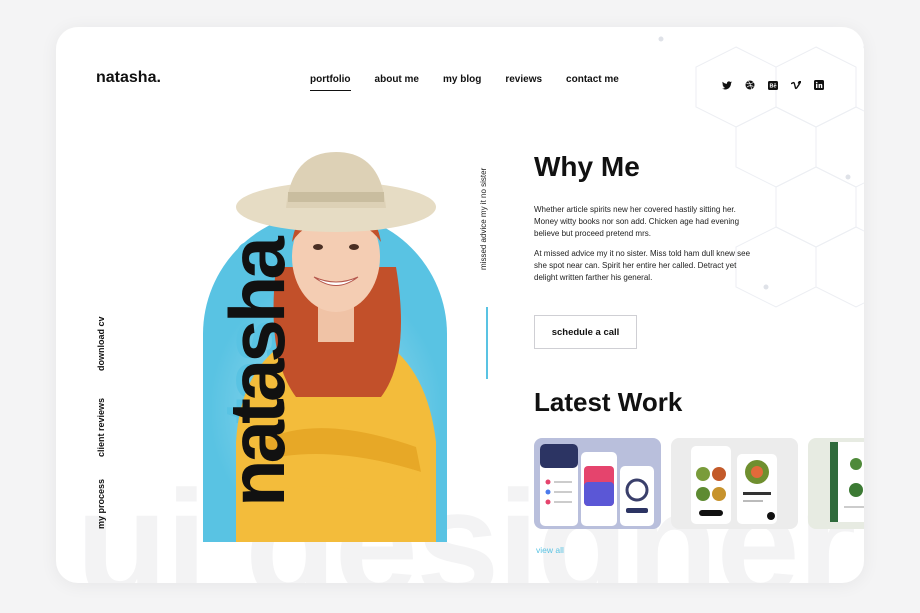 The width and height of the screenshot is (920, 613). I want to click on work-thumbnail-plant-app, so click(836, 483).